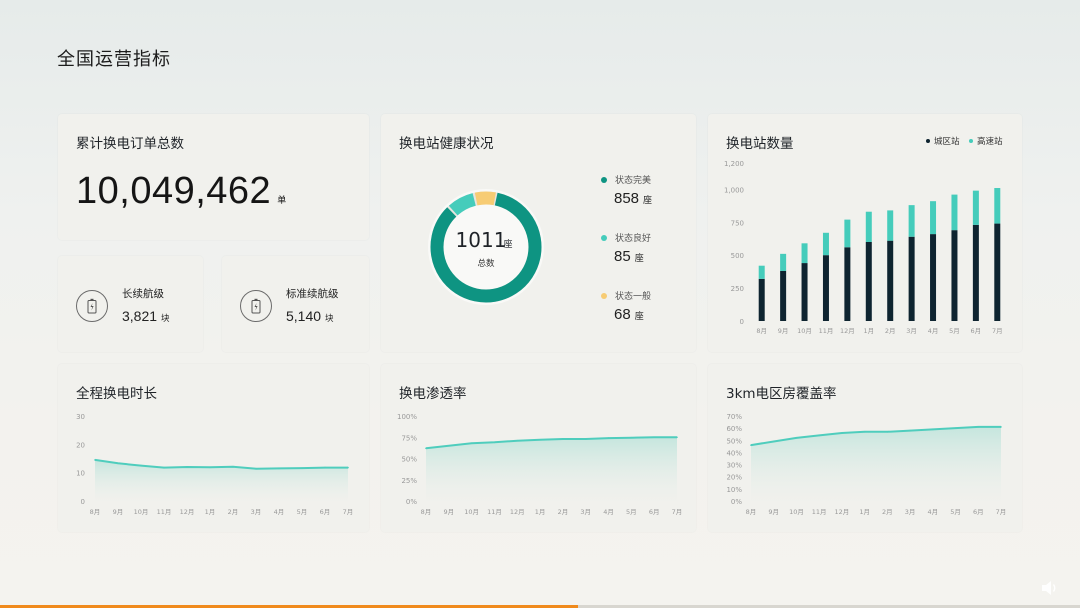  What do you see at coordinates (409, 438) in the screenshot?
I see `y-tick-label: 75%` at bounding box center [409, 438].